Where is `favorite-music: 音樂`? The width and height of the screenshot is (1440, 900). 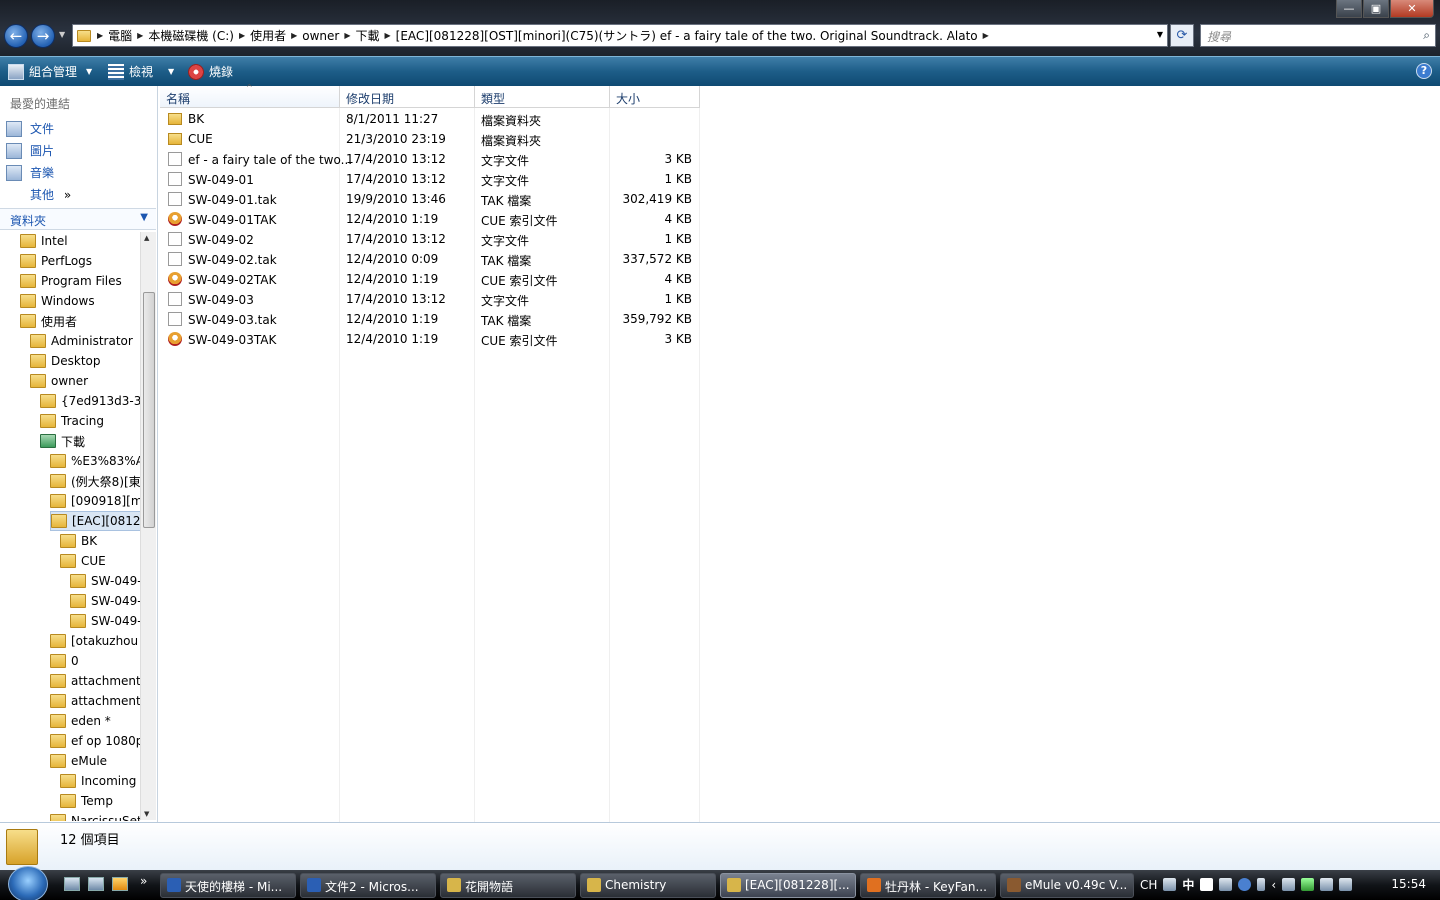 favorite-music: 音樂 is located at coordinates (30, 172).